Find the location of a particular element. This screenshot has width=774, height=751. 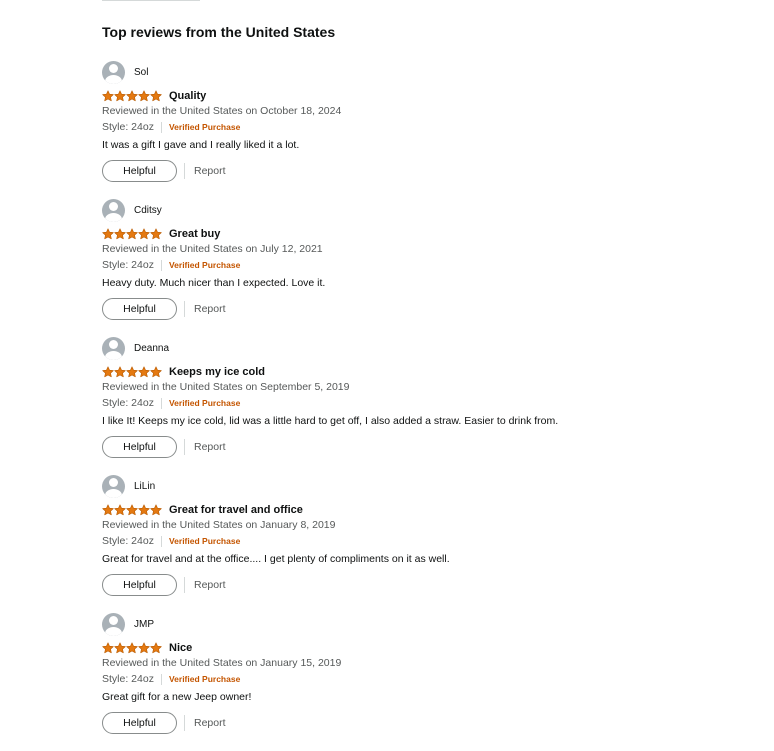

reviewer-name: JMP is located at coordinates (144, 624).